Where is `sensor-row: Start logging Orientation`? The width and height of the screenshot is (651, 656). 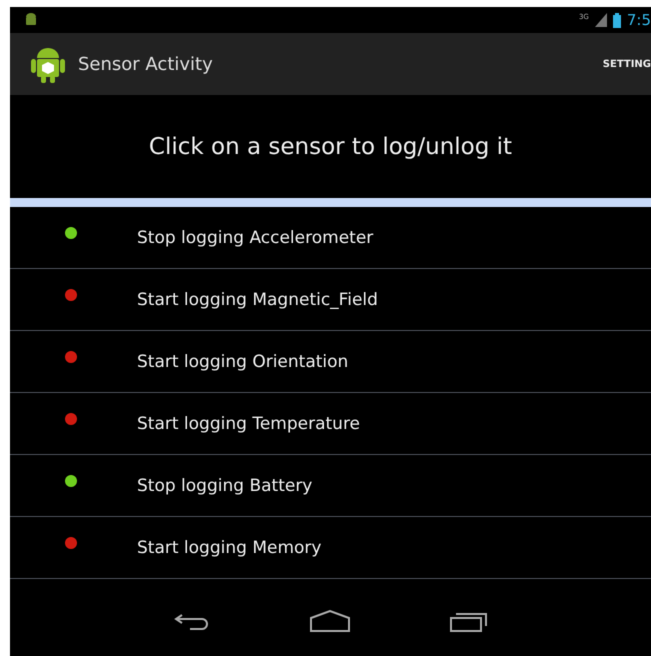 sensor-row: Start logging Orientation is located at coordinates (330, 362).